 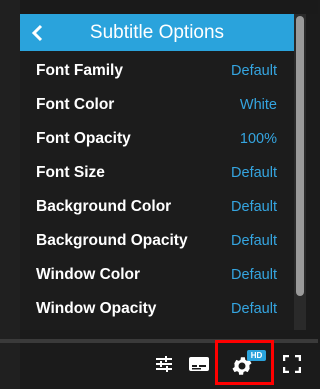 I want to click on option-label: Font Opacity, so click(x=83, y=138).